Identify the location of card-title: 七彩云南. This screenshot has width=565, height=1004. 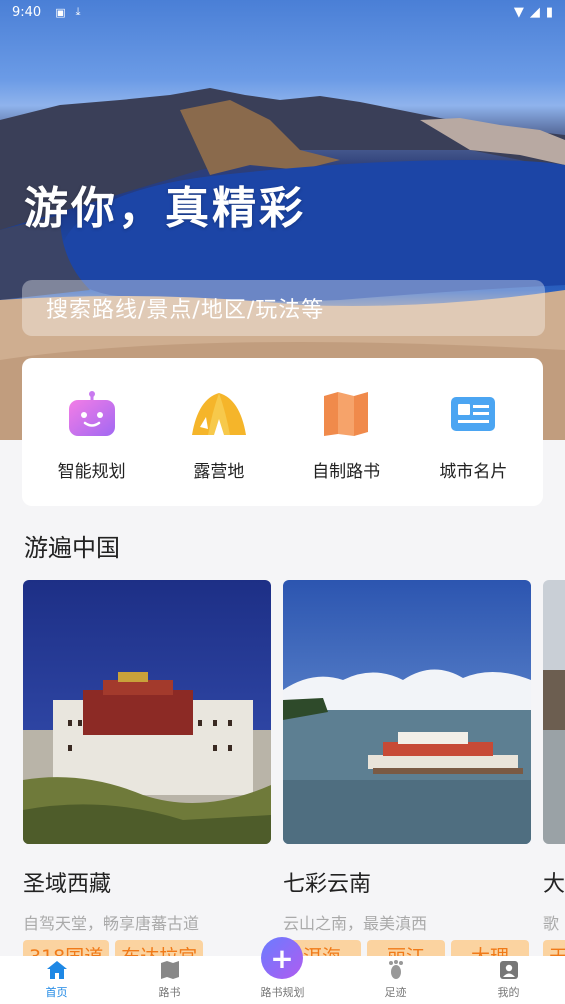
(327, 884).